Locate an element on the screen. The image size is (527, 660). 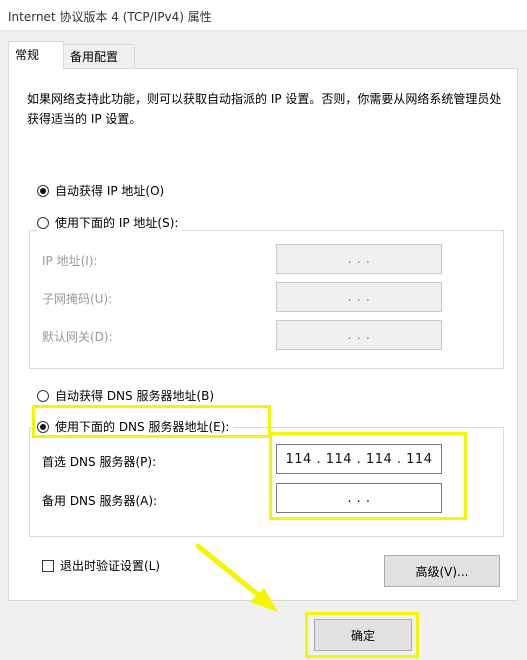
radio-manual-ip-label: 使用下面的 IP 地址(S): is located at coordinates (117, 223).